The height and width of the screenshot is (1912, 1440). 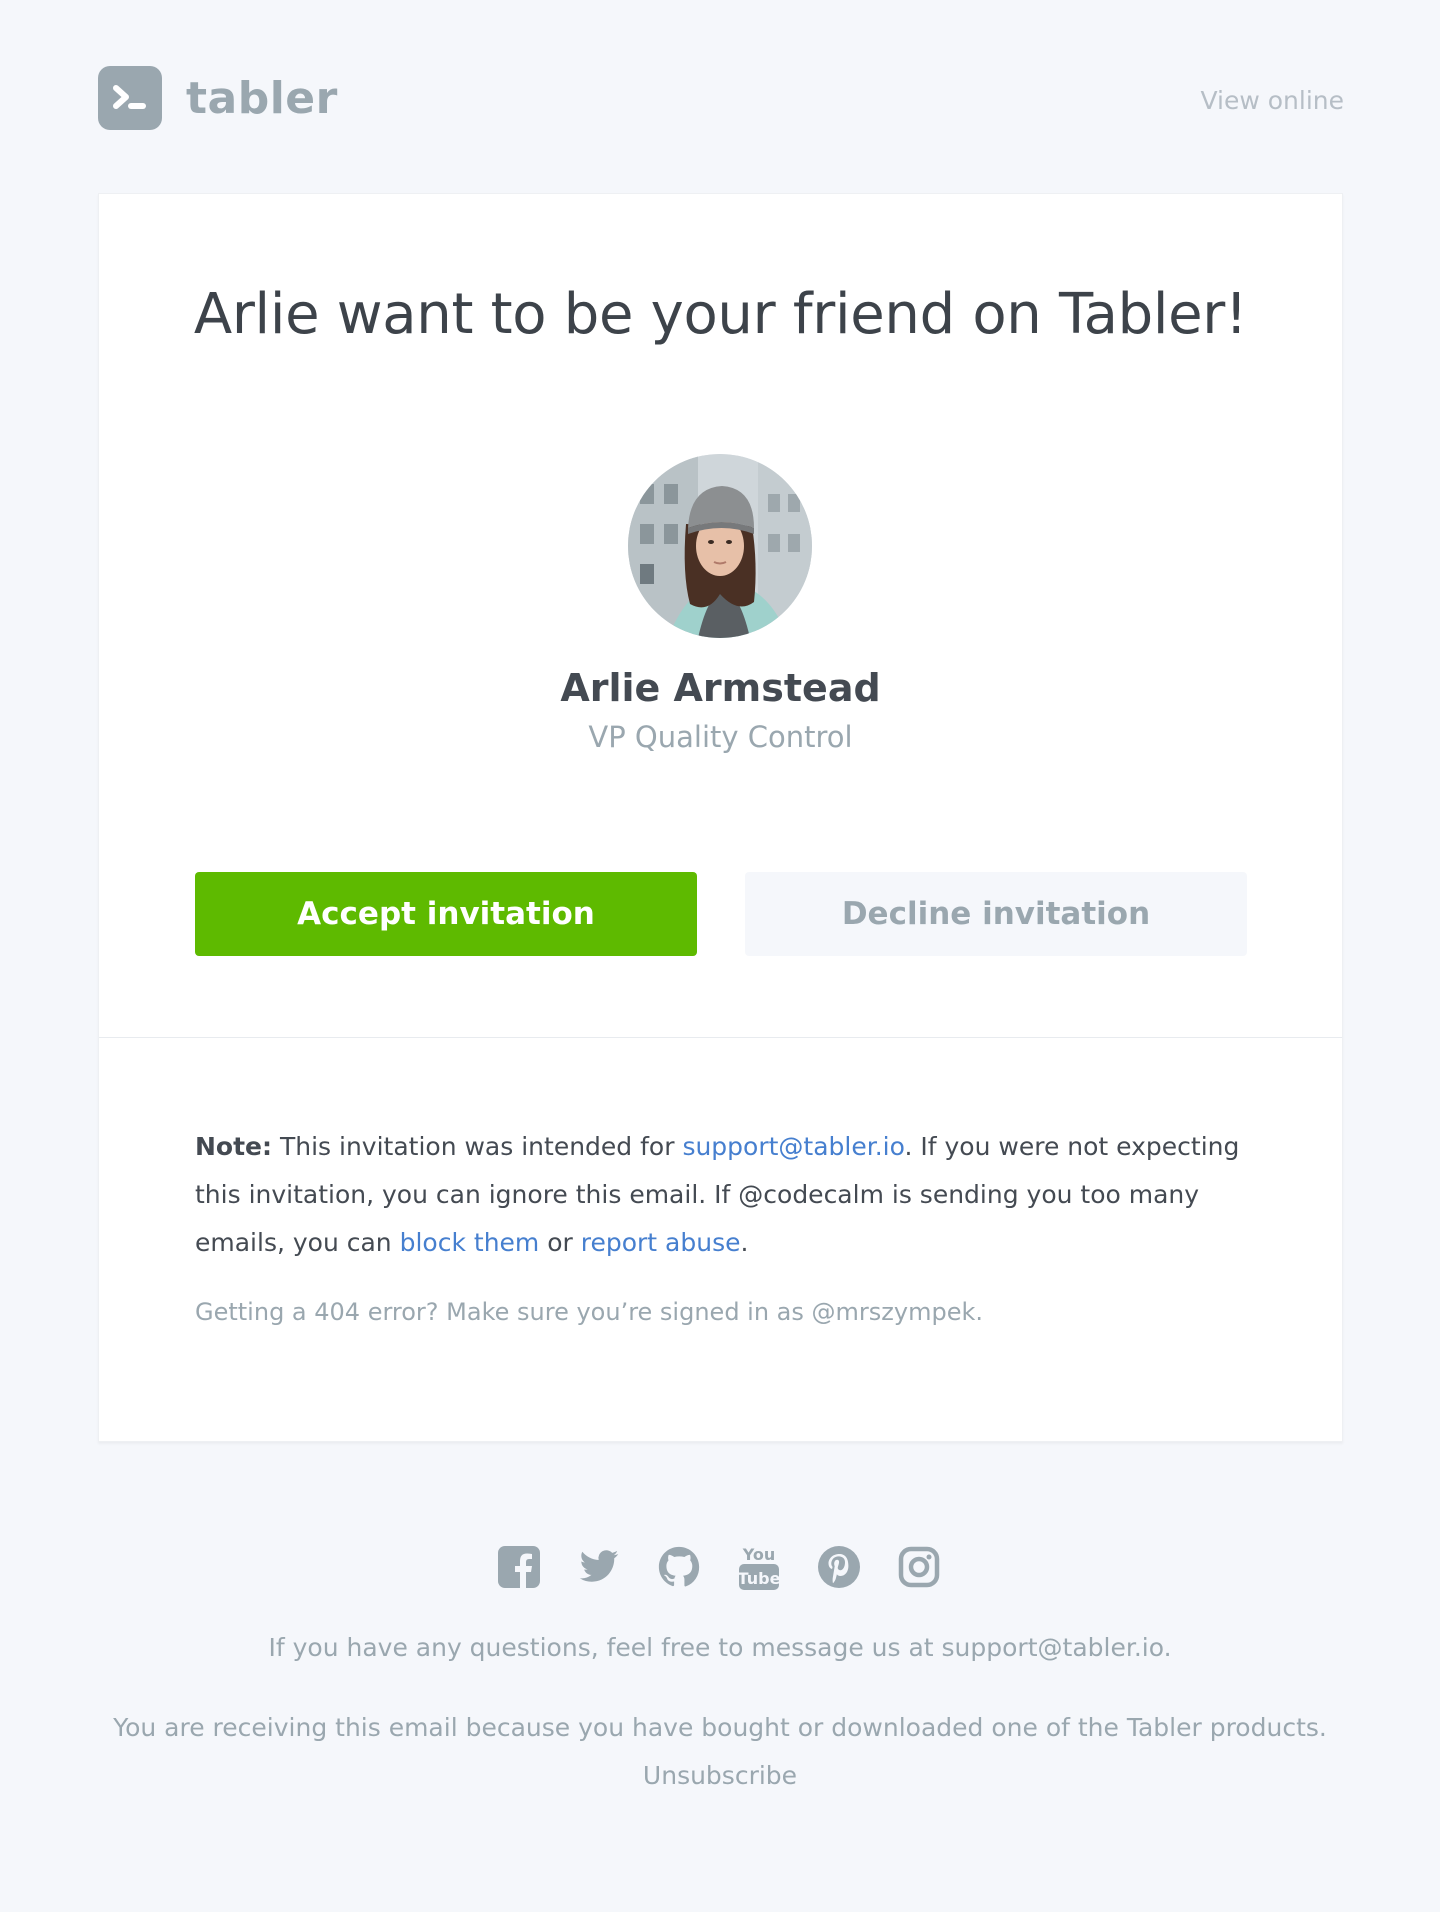 I want to click on svg-text: You, so click(x=759, y=1554).